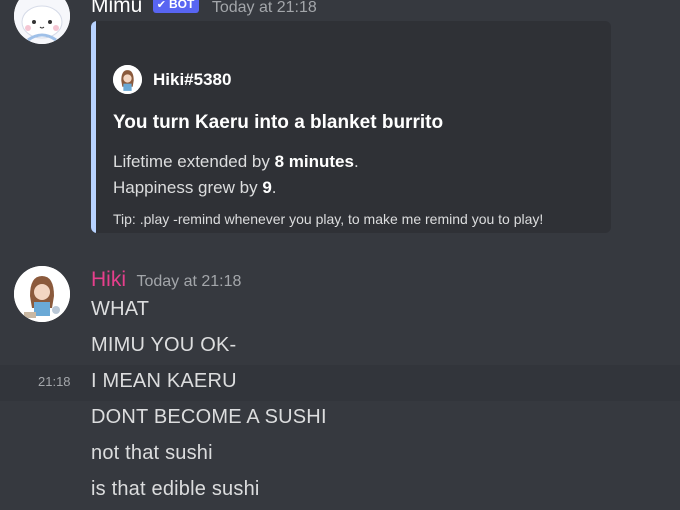 The width and height of the screenshot is (680, 510). What do you see at coordinates (108, 279) in the screenshot?
I see `hiki-username: Hiki` at bounding box center [108, 279].